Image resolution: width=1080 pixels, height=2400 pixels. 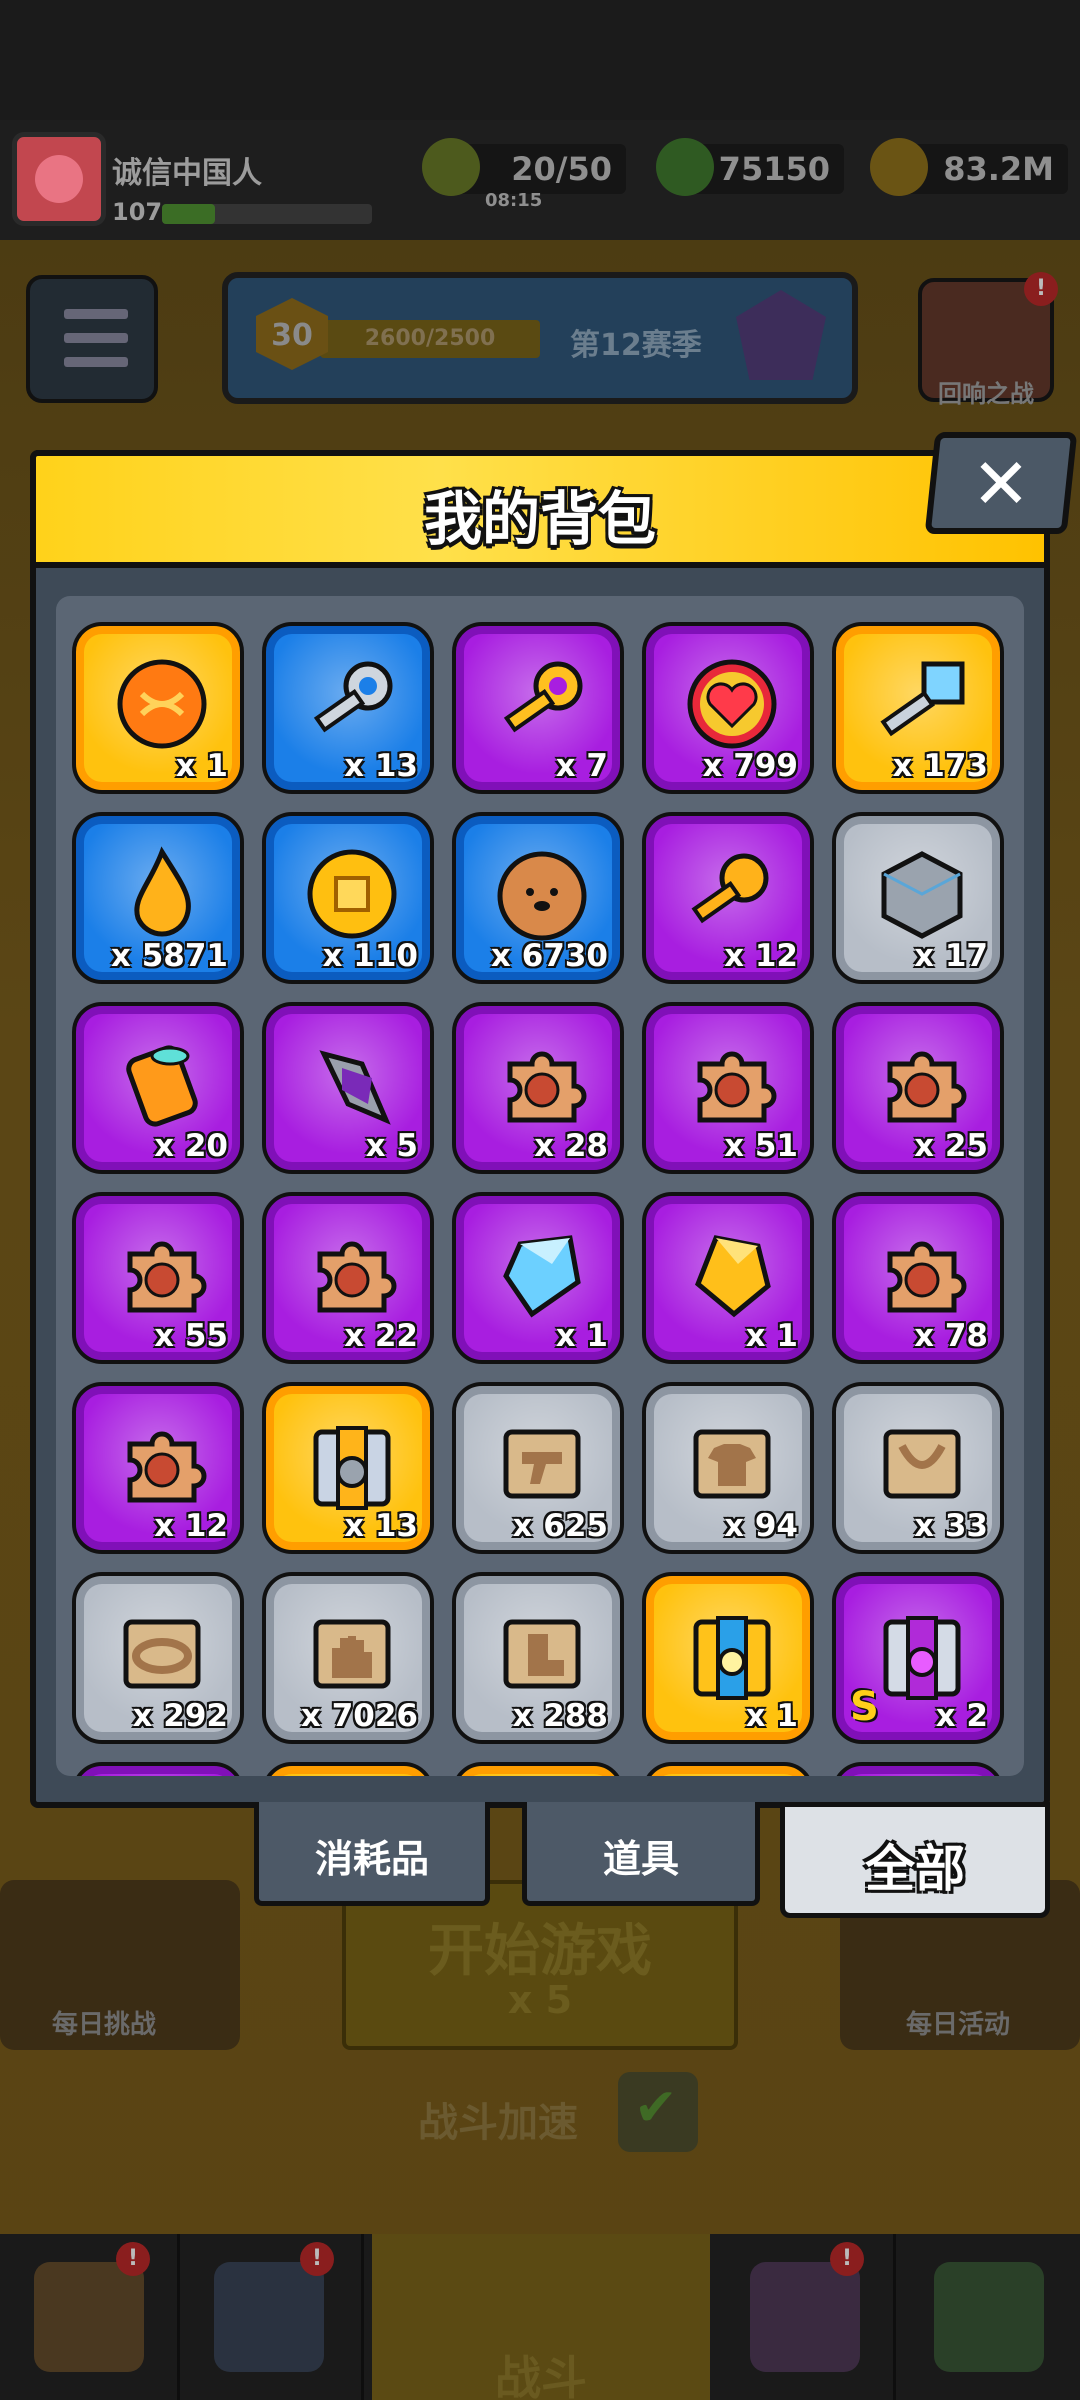 What do you see at coordinates (640, 1859) in the screenshot?
I see `tab-label: 道具` at bounding box center [640, 1859].